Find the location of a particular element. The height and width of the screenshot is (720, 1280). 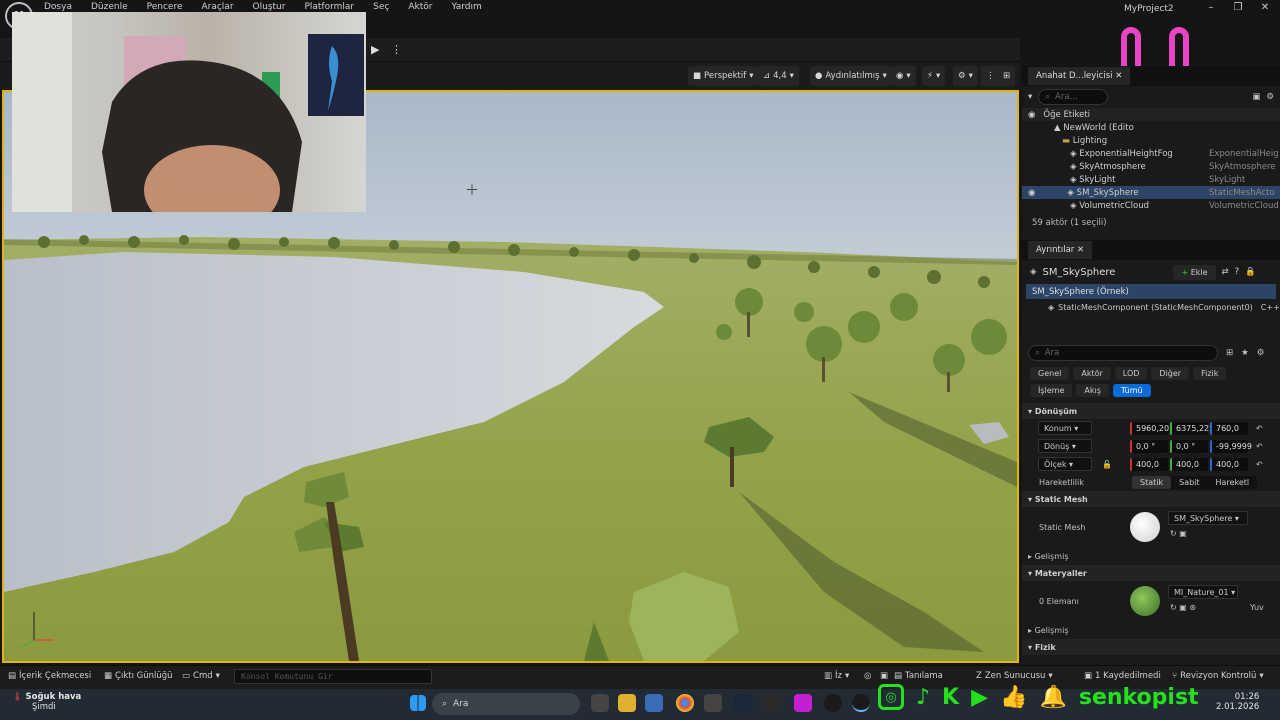

material-dropdown: MI_Nature_01 ▾ is located at coordinates (1203, 592).